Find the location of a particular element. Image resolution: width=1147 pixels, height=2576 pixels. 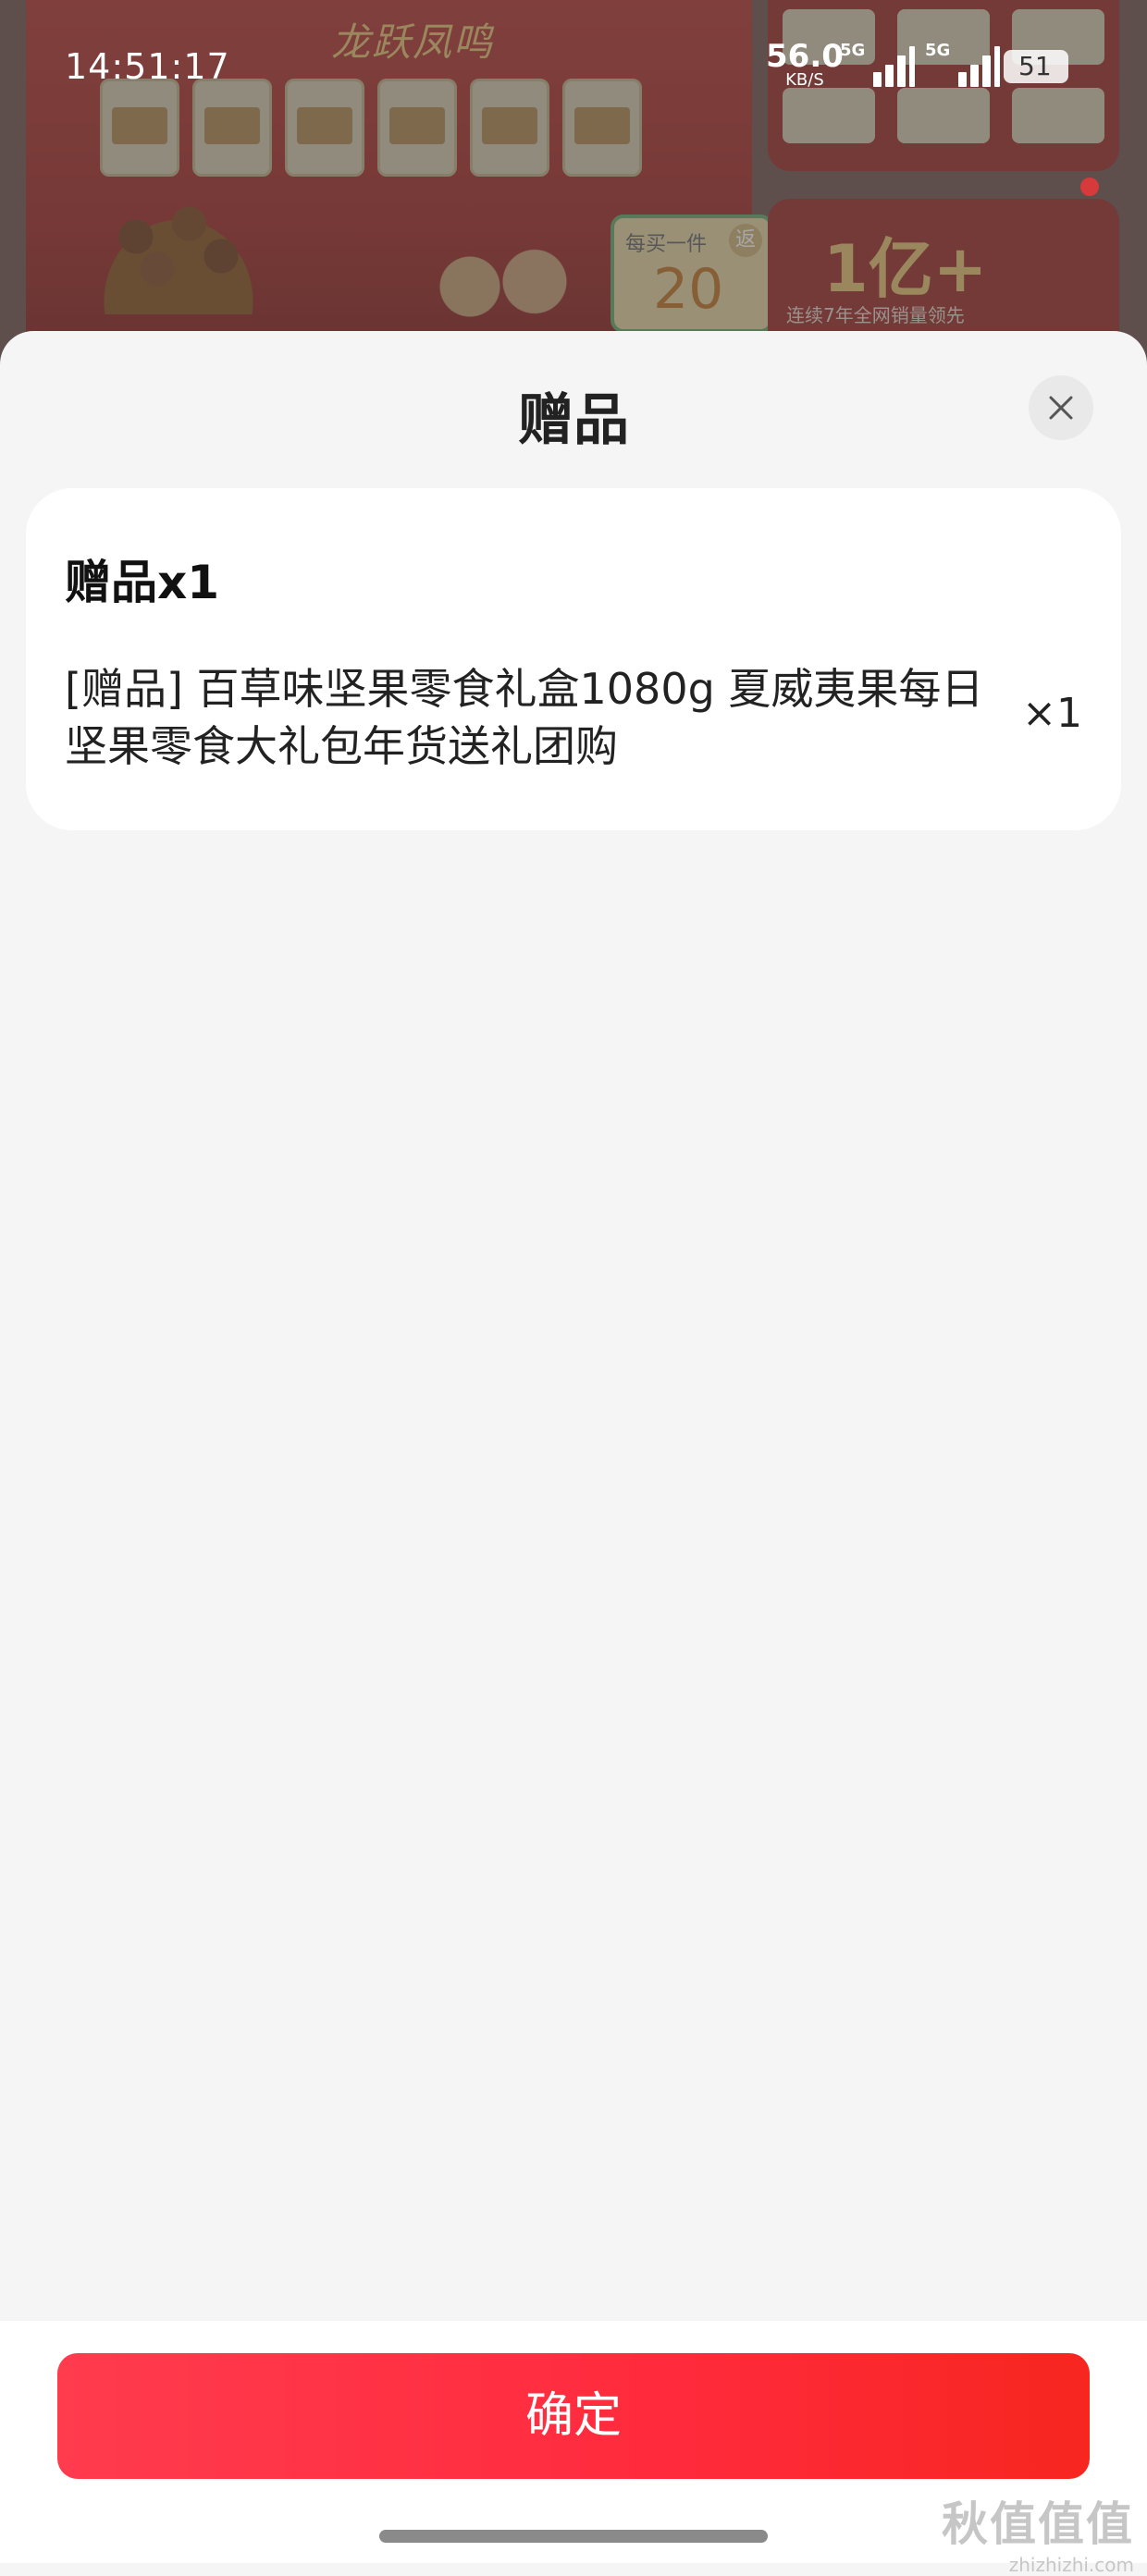

close-button is located at coordinates (1061, 407).